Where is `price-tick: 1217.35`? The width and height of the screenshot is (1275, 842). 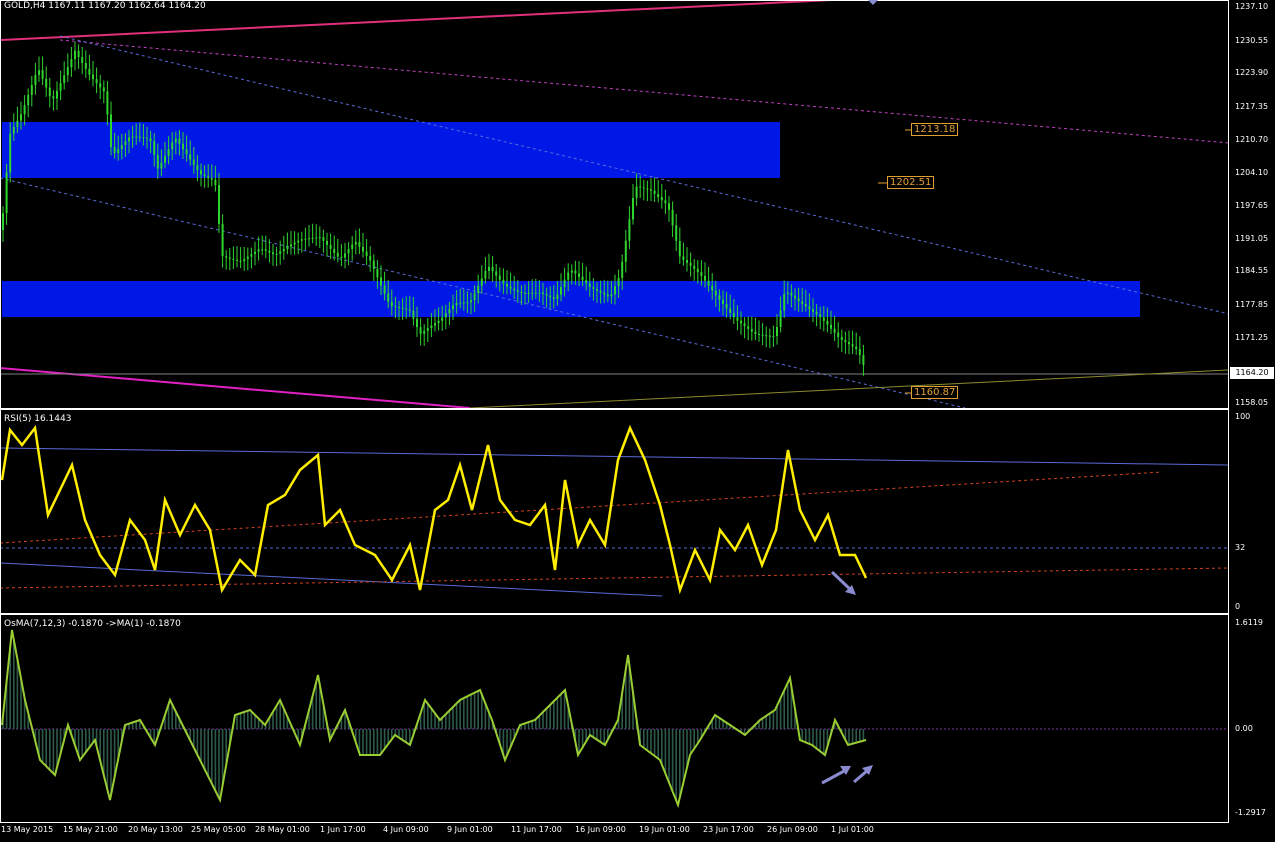 price-tick: 1217.35 is located at coordinates (1252, 106).